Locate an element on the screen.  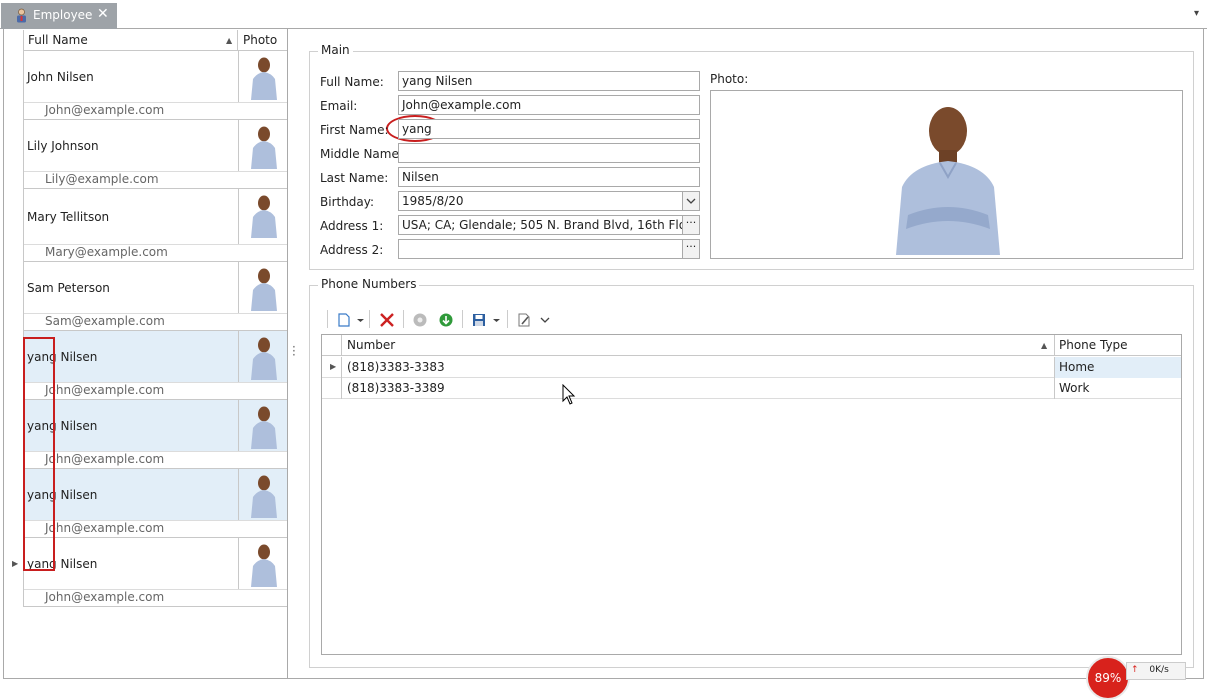
row-indicator-header is located at coordinates (332, 345).